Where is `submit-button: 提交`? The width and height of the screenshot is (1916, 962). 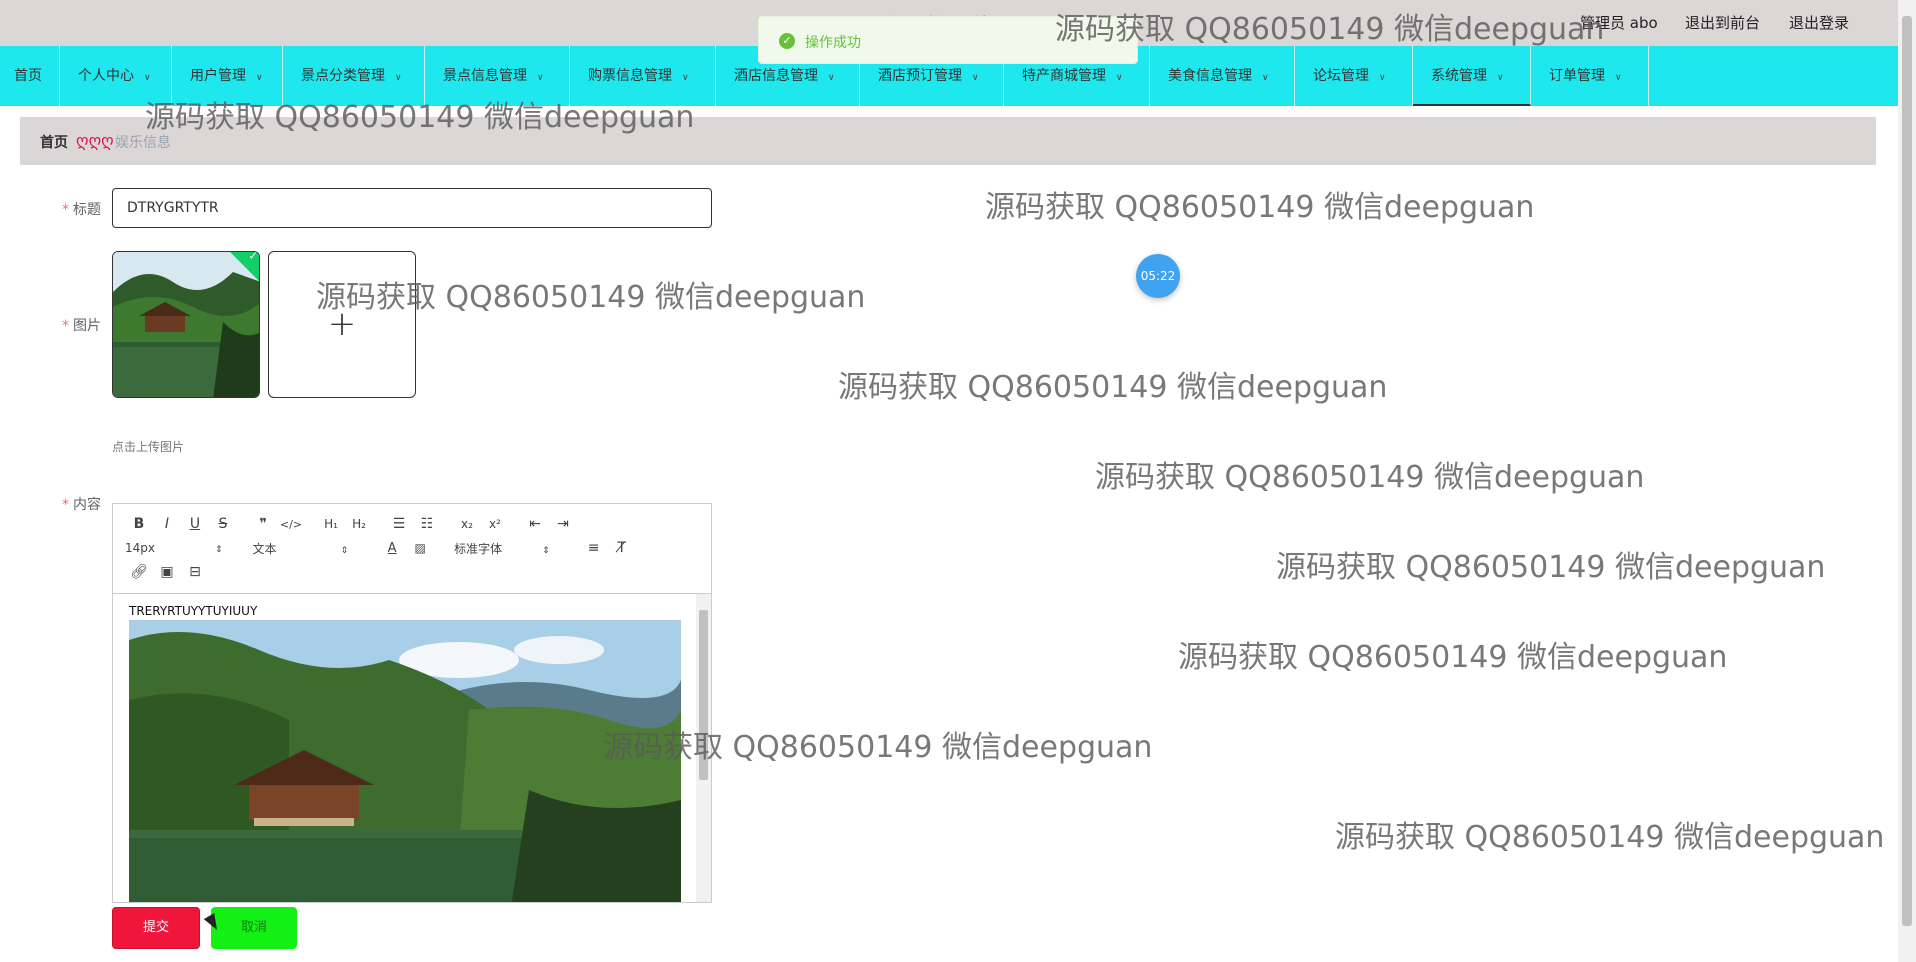
submit-button: 提交 is located at coordinates (156, 928).